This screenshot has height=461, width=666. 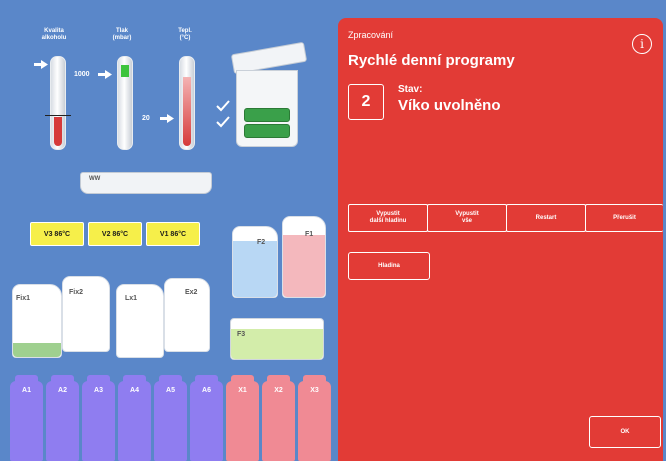 I want to click on bottle-row: A1 A2 A3 A4 A5 A6 X1 X2 X3, so click(x=170, y=418).